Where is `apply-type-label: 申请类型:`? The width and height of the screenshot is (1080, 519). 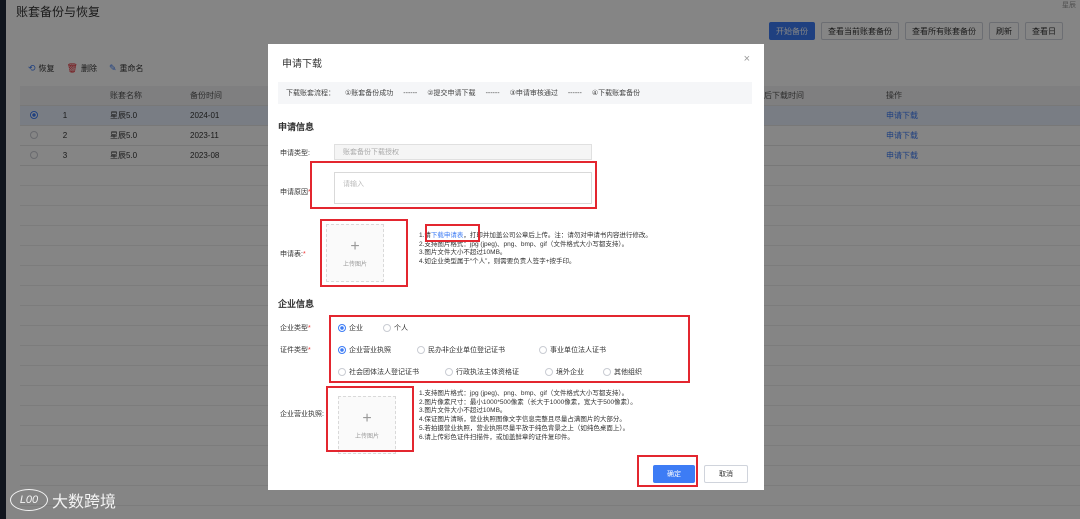
apply-type-label: 申请类型: is located at coordinates (295, 153).